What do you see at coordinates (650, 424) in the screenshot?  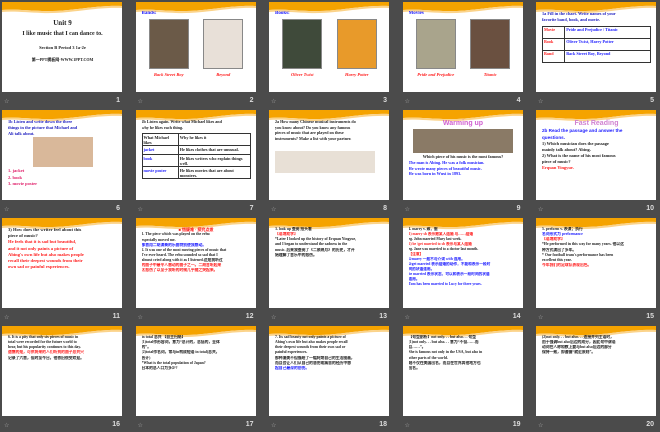 I see `slide-number: 20` at bounding box center [650, 424].